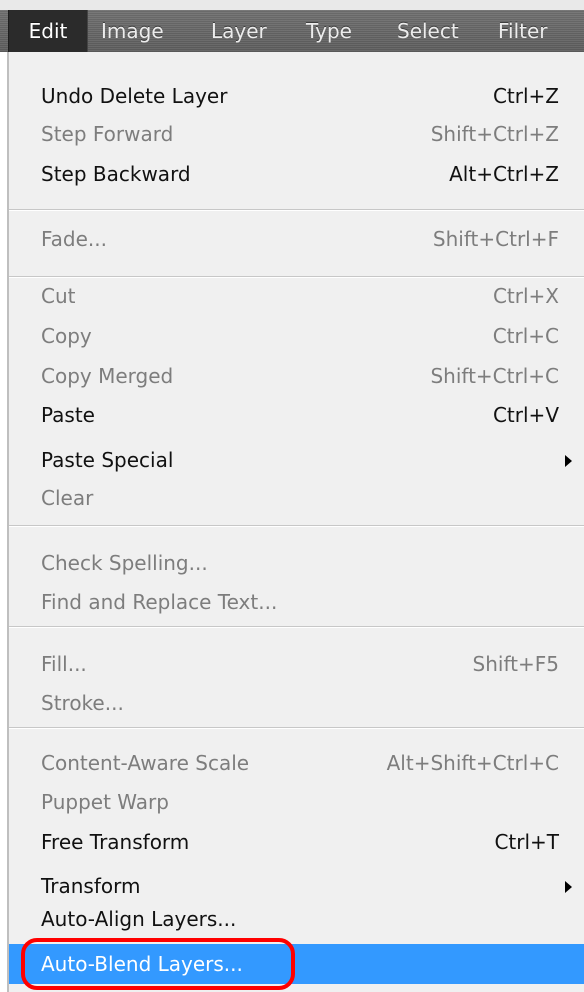 Image resolution: width=584 pixels, height=992 pixels. Describe the element at coordinates (296, 336) in the screenshot. I see `menu-item-copy: Copy Ctrl+C` at that location.